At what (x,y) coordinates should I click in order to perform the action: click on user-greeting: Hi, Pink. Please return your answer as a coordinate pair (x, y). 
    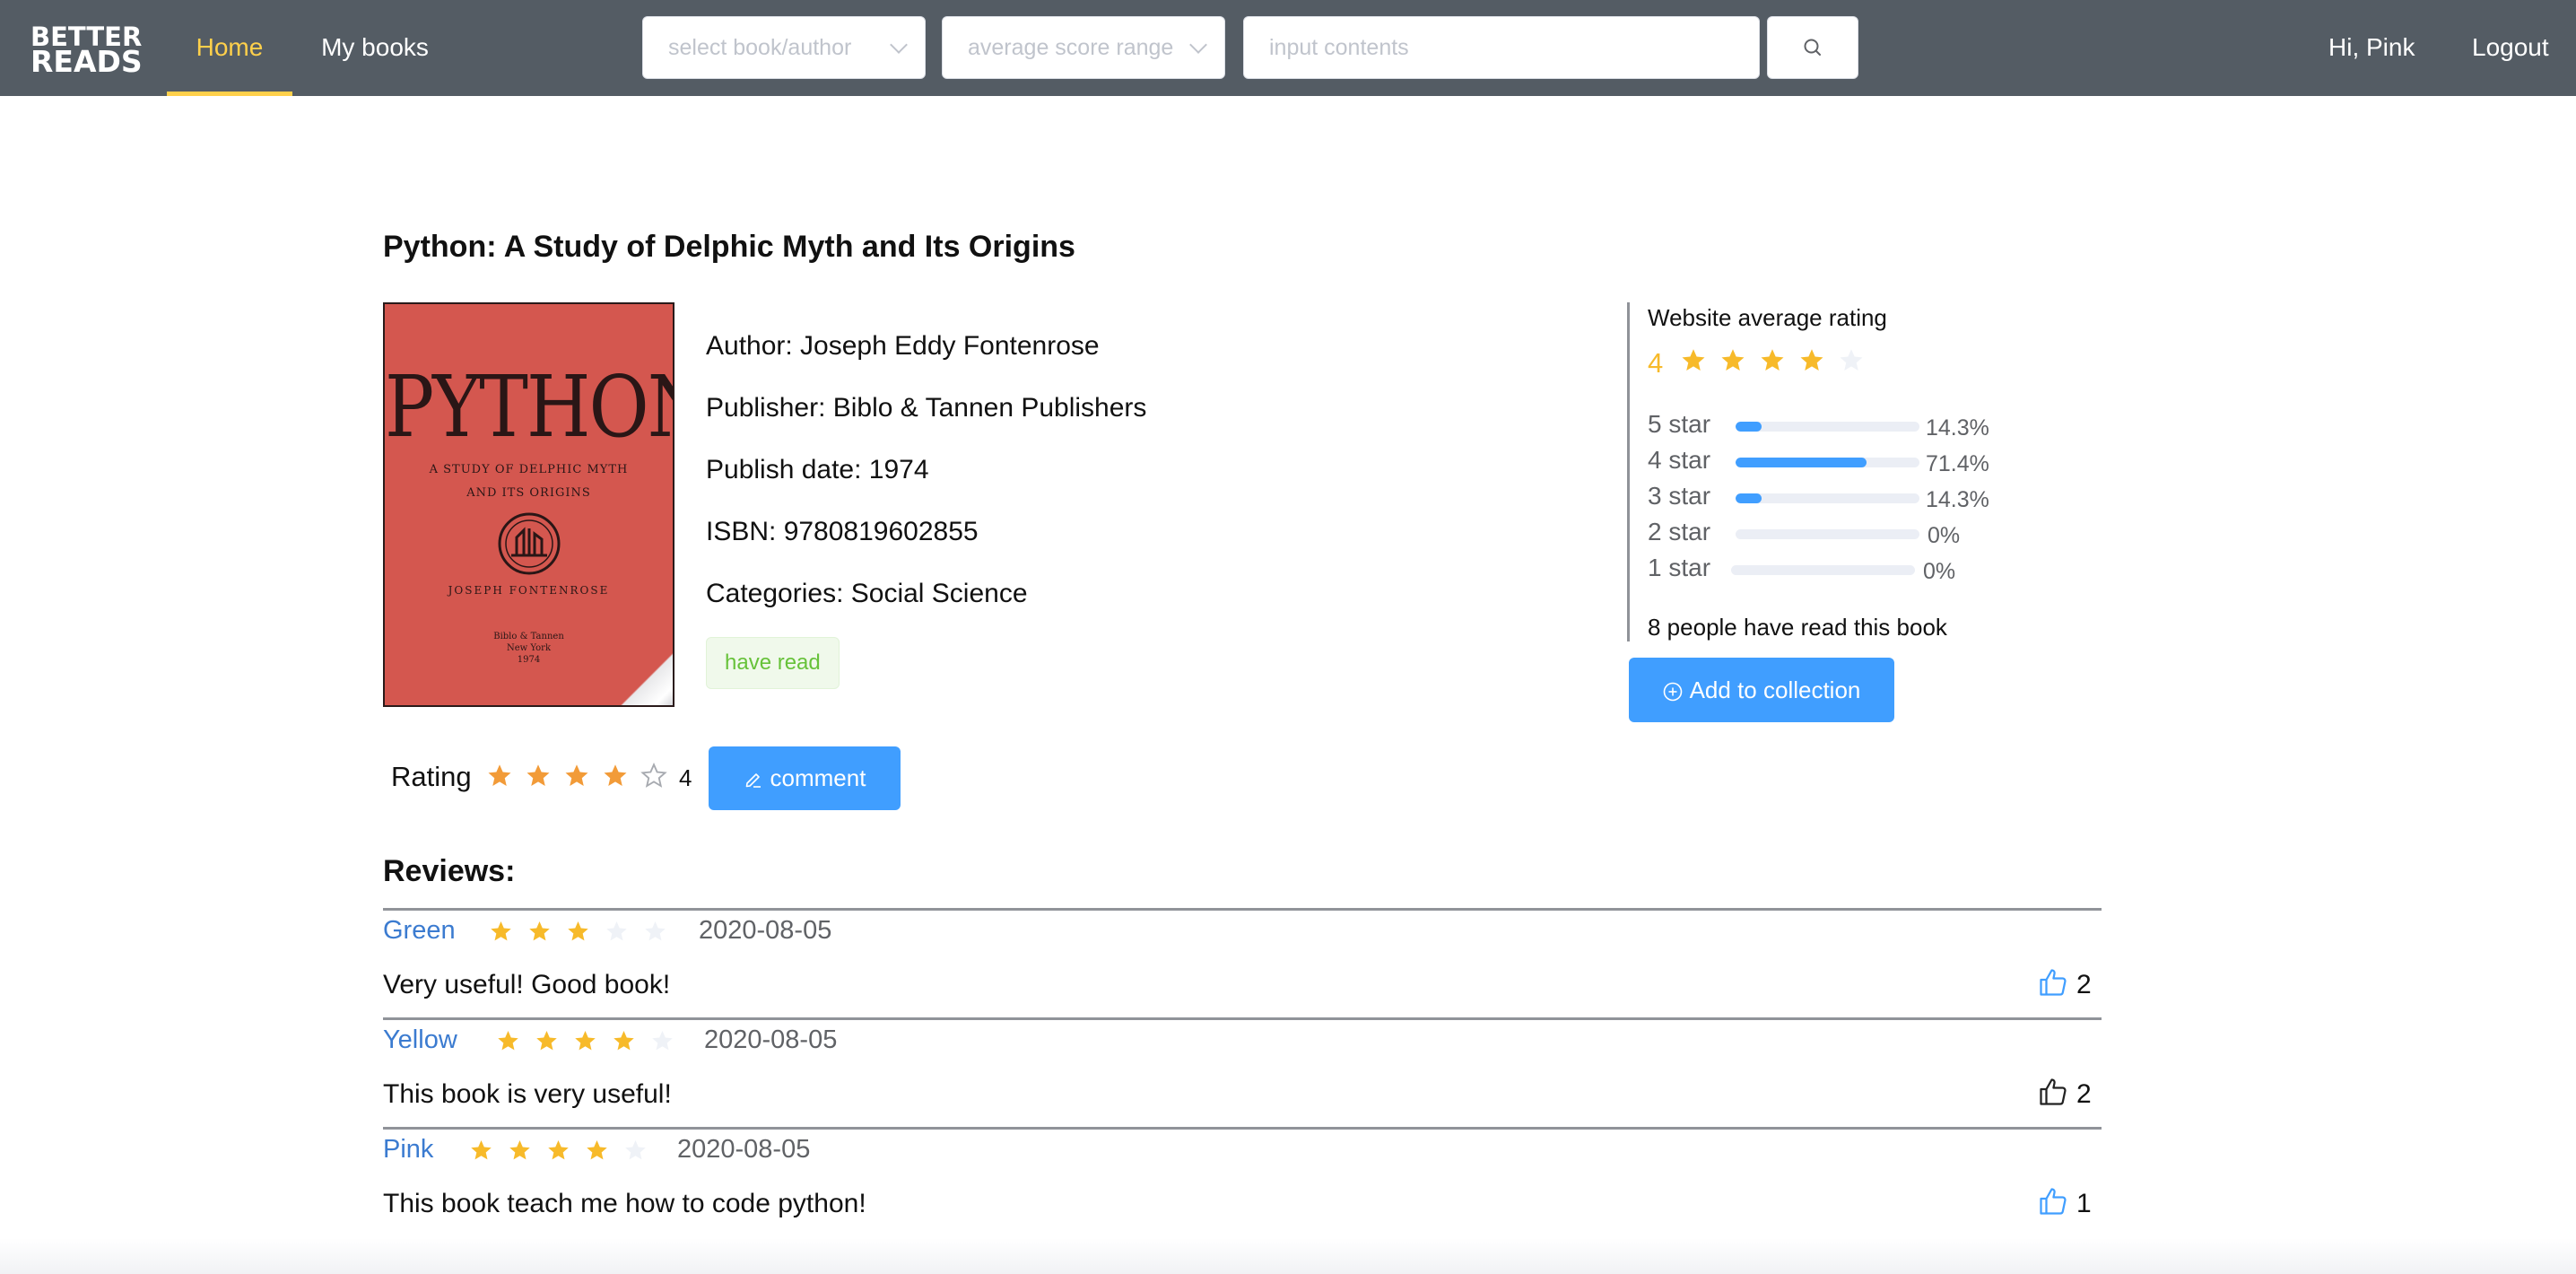
    Looking at the image, I should click on (2371, 47).